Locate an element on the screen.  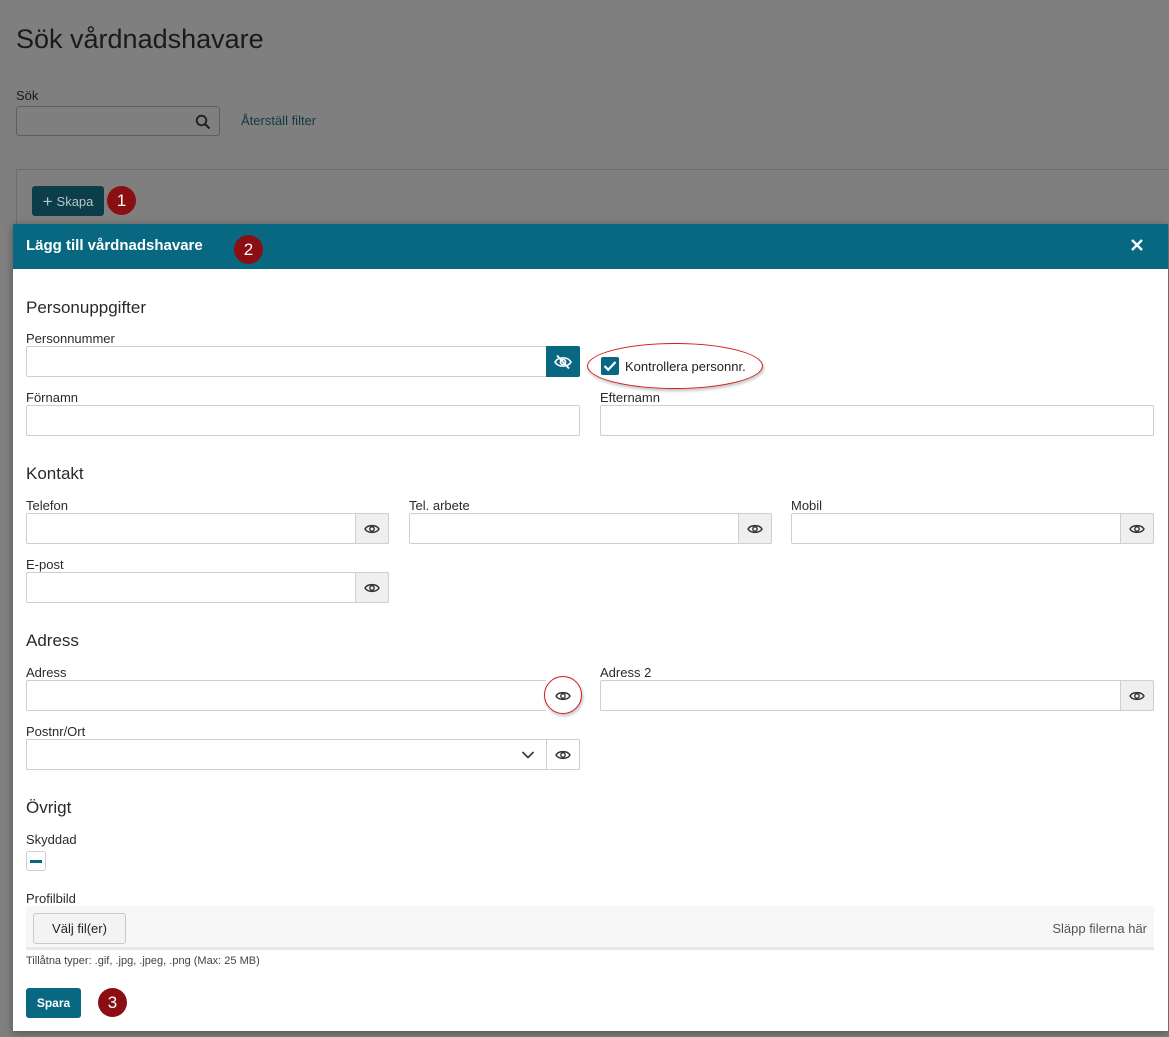
efternamn-field is located at coordinates (877, 420).